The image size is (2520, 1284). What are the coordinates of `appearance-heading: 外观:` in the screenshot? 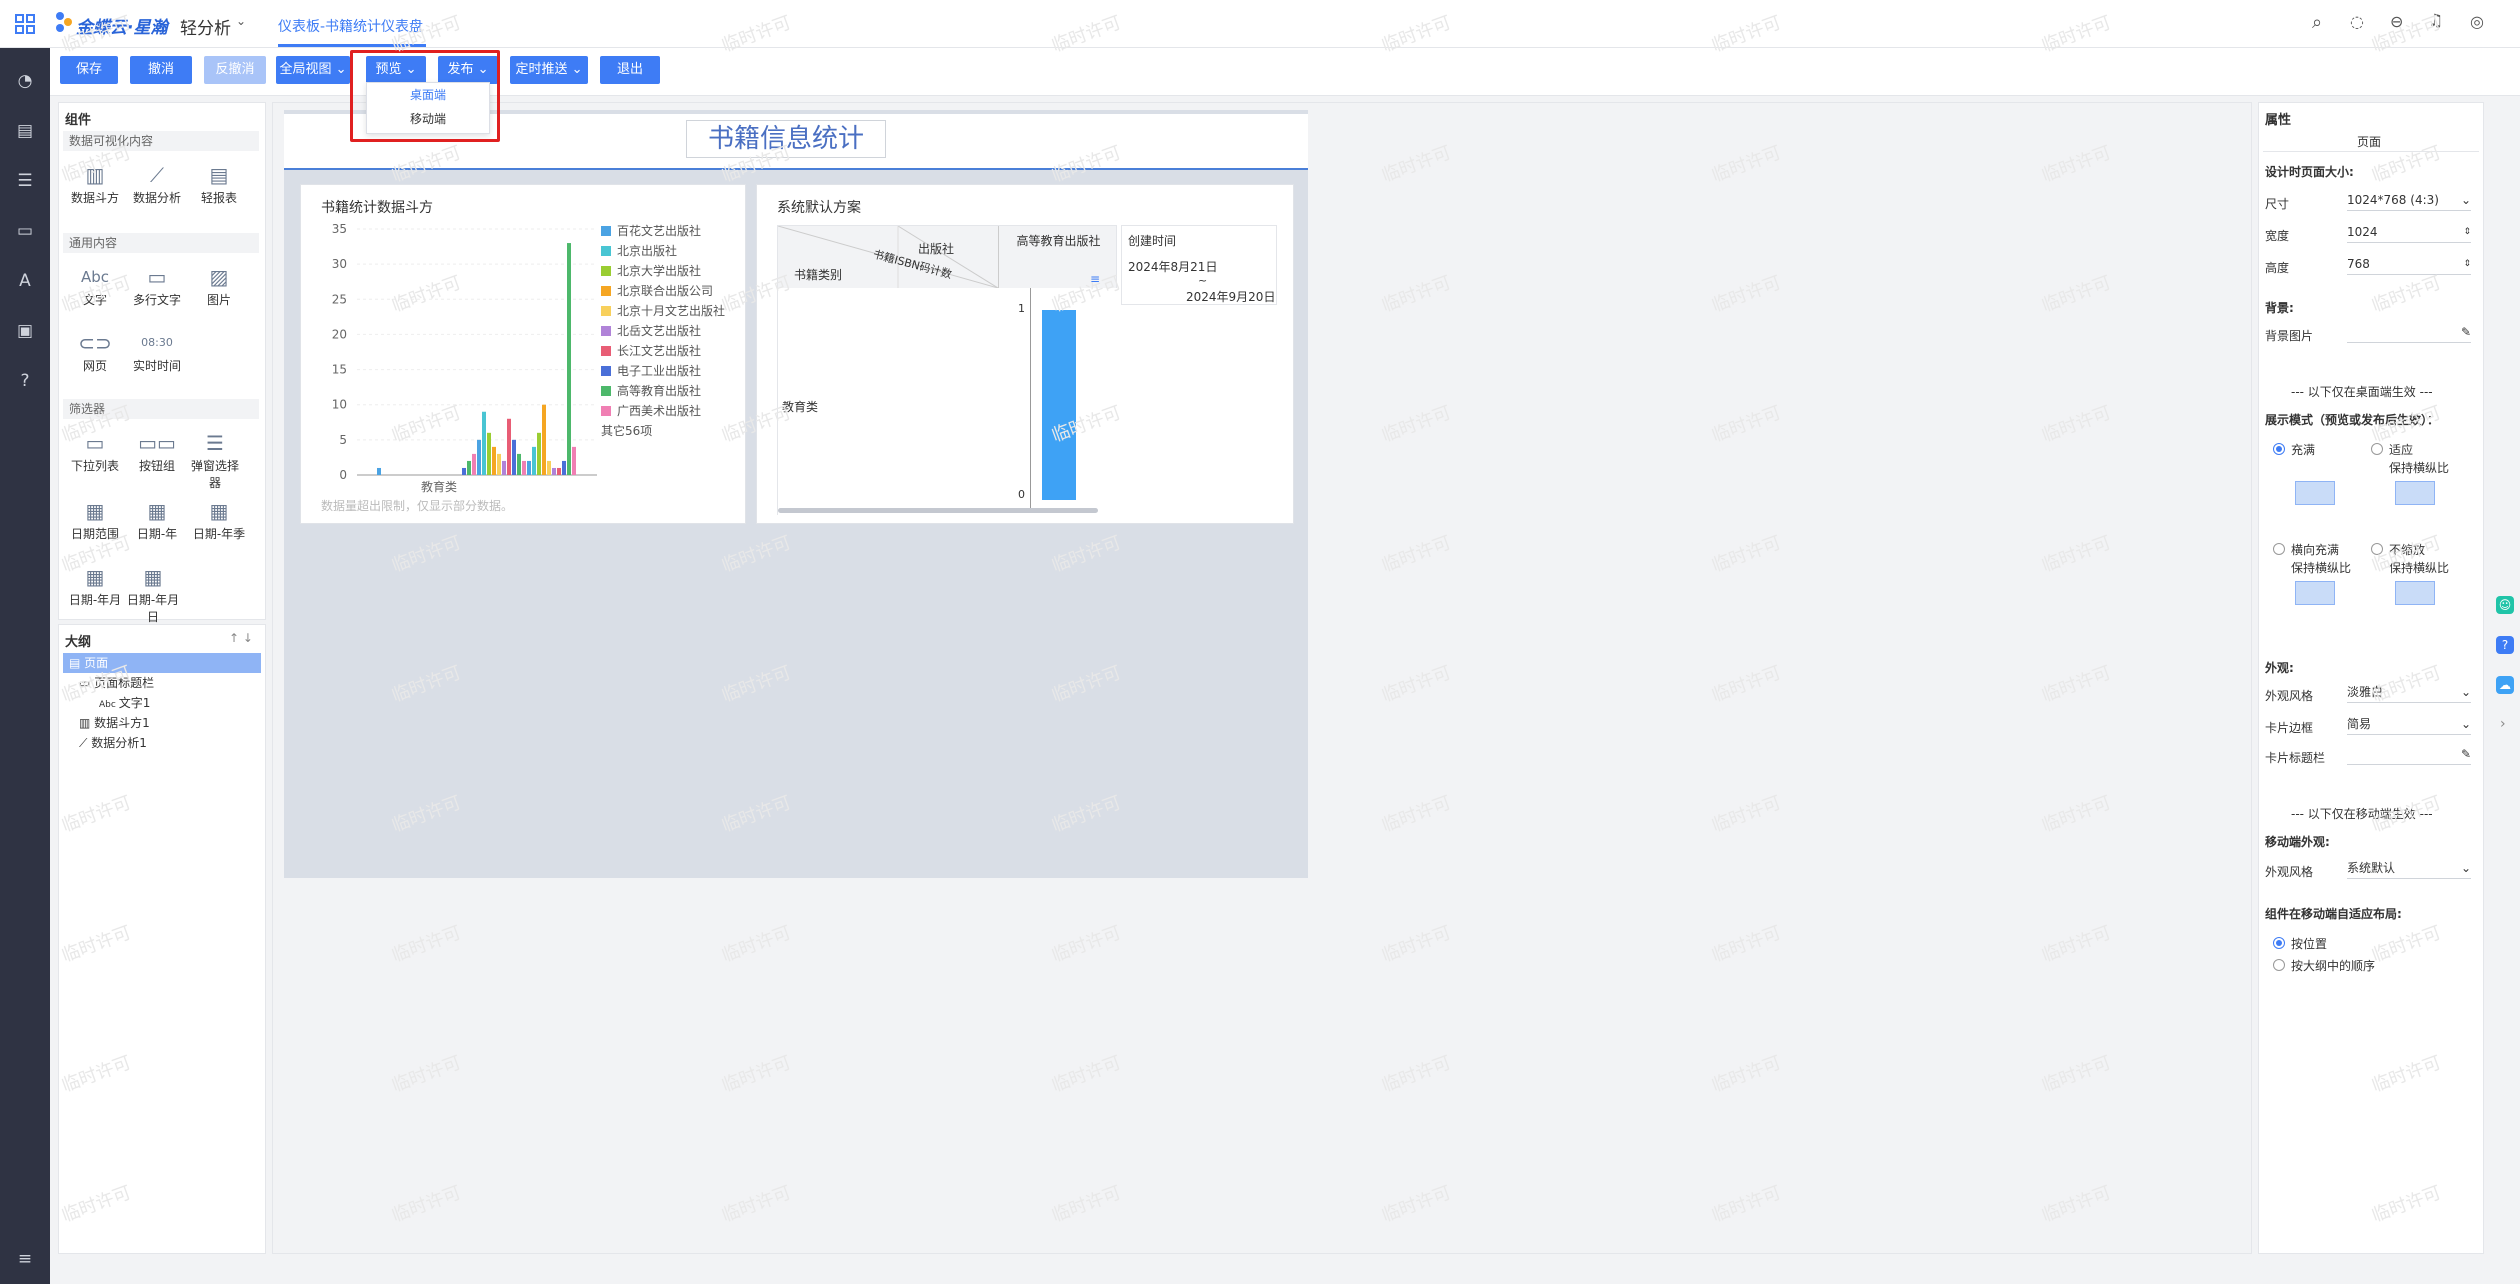 It's located at (2279, 668).